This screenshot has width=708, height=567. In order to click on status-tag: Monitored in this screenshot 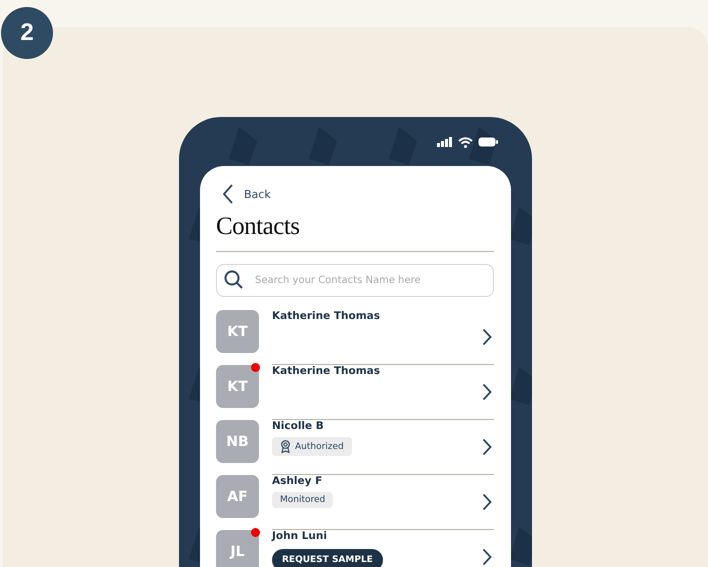, I will do `click(303, 500)`.